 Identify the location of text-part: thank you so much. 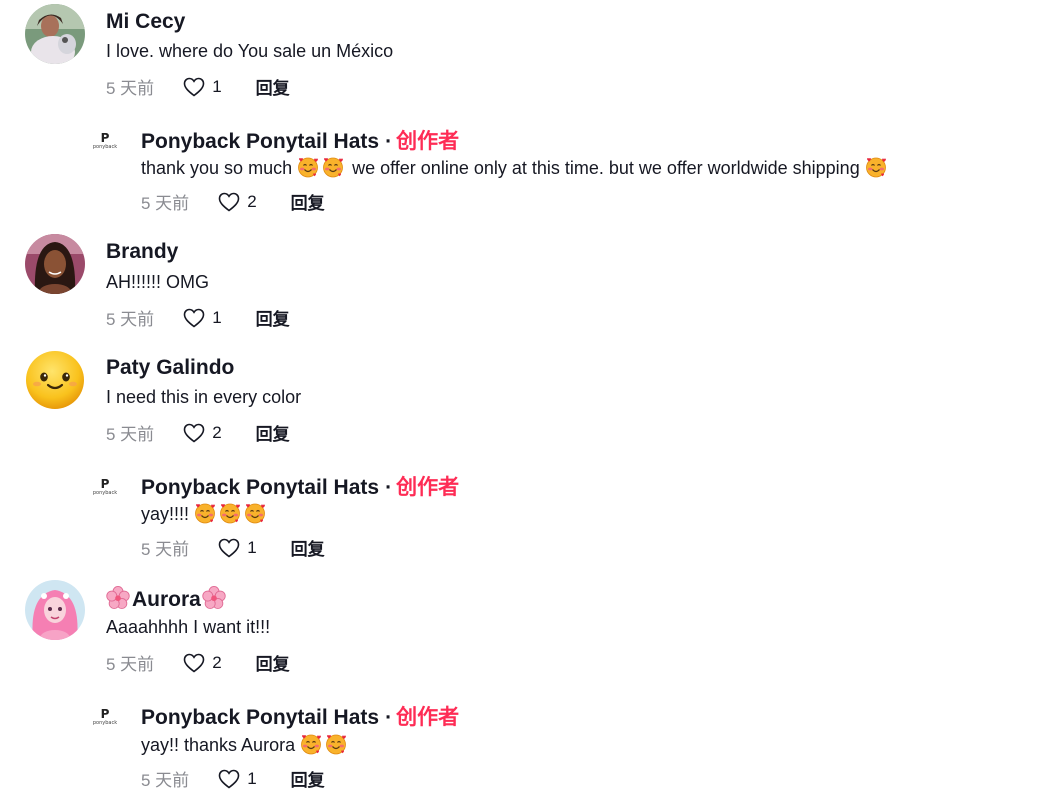
(219, 168).